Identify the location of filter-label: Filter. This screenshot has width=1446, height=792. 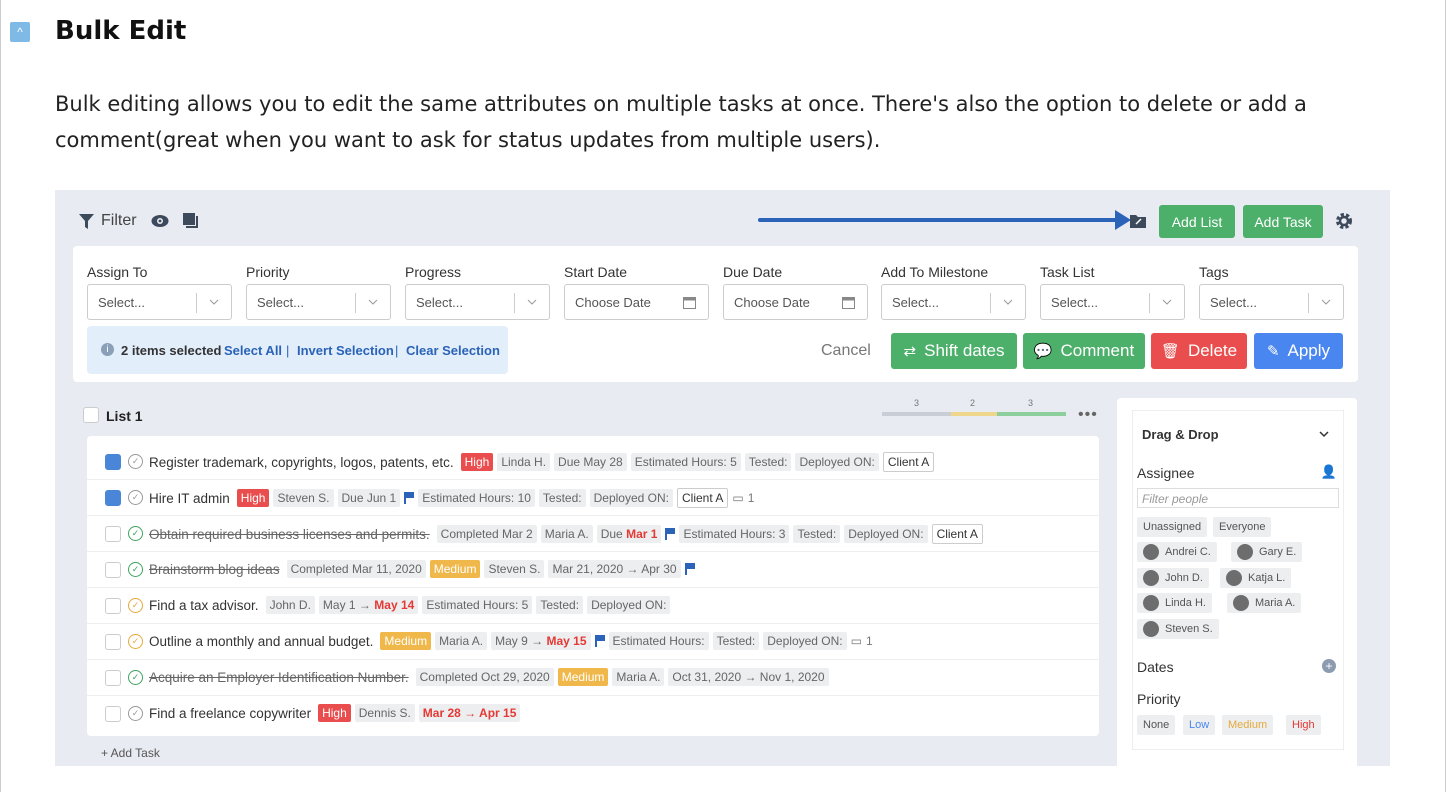
(119, 221).